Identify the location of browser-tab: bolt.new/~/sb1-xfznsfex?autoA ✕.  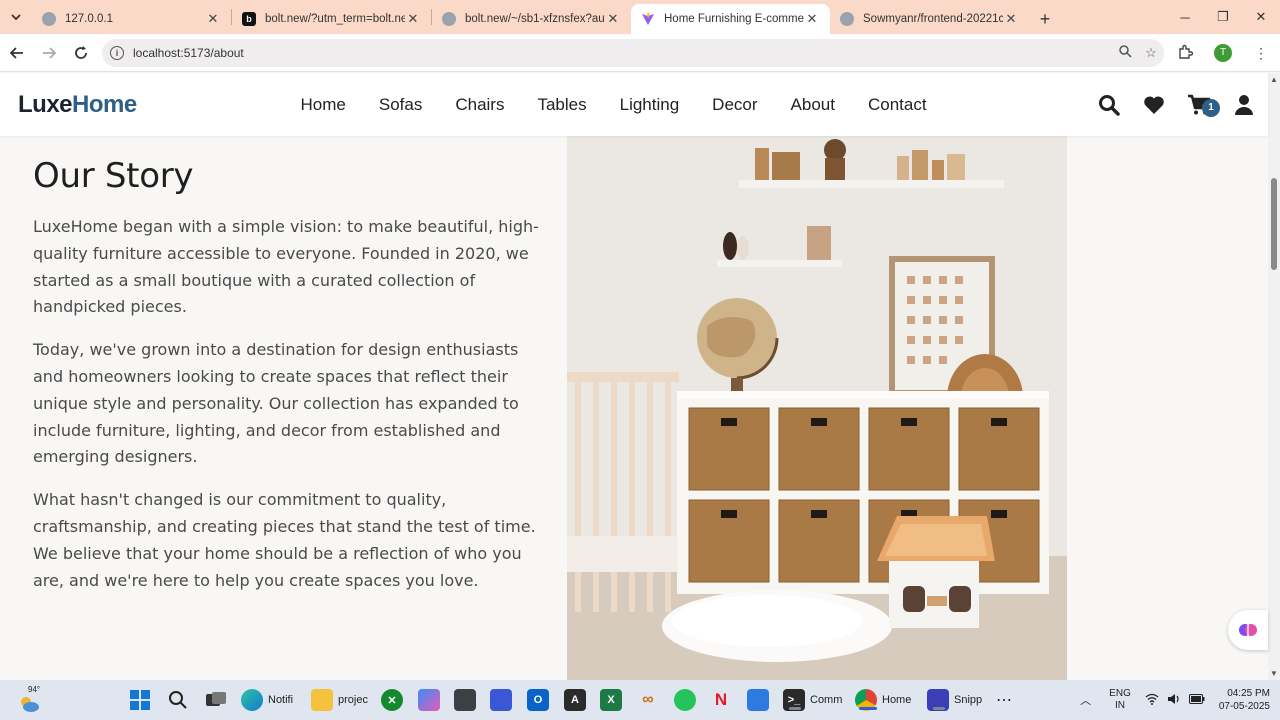
(531, 19).